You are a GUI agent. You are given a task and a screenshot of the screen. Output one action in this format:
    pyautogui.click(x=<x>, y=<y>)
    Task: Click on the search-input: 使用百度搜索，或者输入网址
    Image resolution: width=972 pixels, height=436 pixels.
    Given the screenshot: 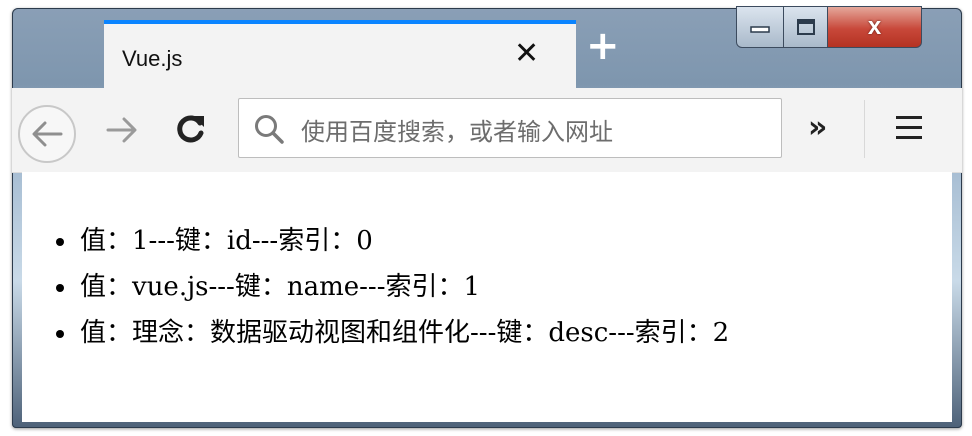 What is the action you would take?
    pyautogui.click(x=510, y=128)
    